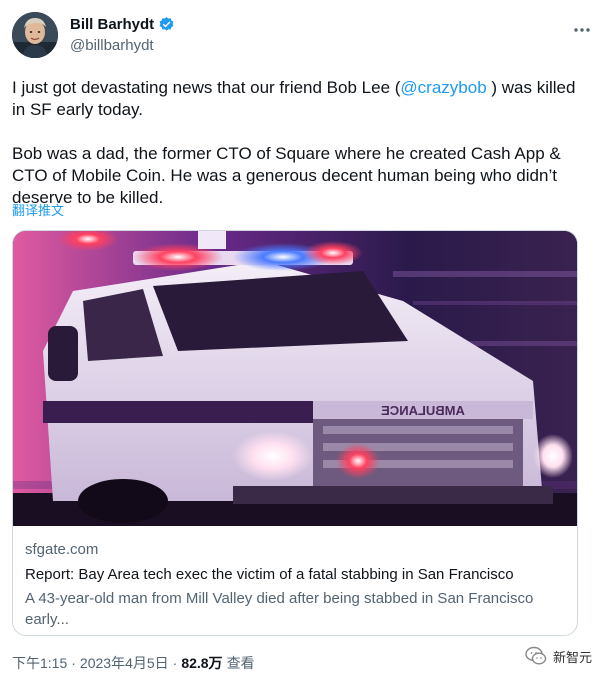 This screenshot has height=679, width=610. Describe the element at coordinates (38, 209) in the screenshot. I see `translate-tweet-link: 翻译推文` at that location.